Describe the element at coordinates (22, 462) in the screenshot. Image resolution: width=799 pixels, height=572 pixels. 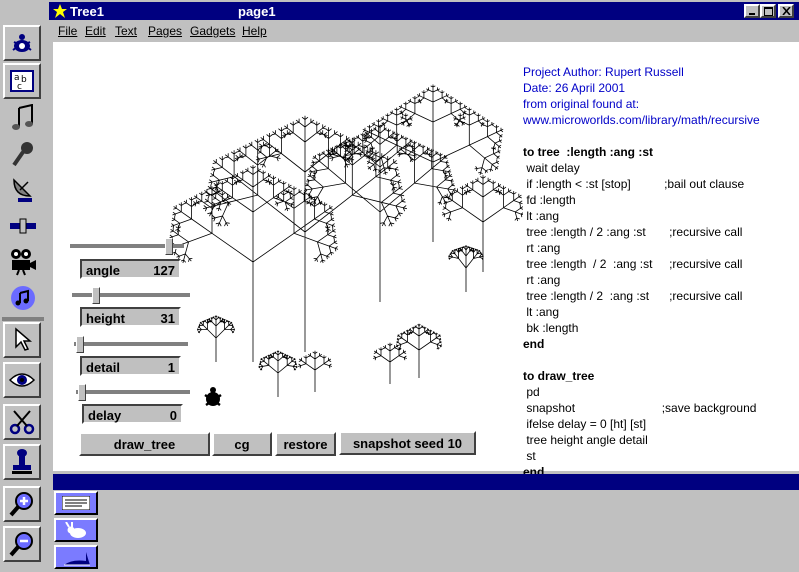
I see `stamp-icon` at that location.